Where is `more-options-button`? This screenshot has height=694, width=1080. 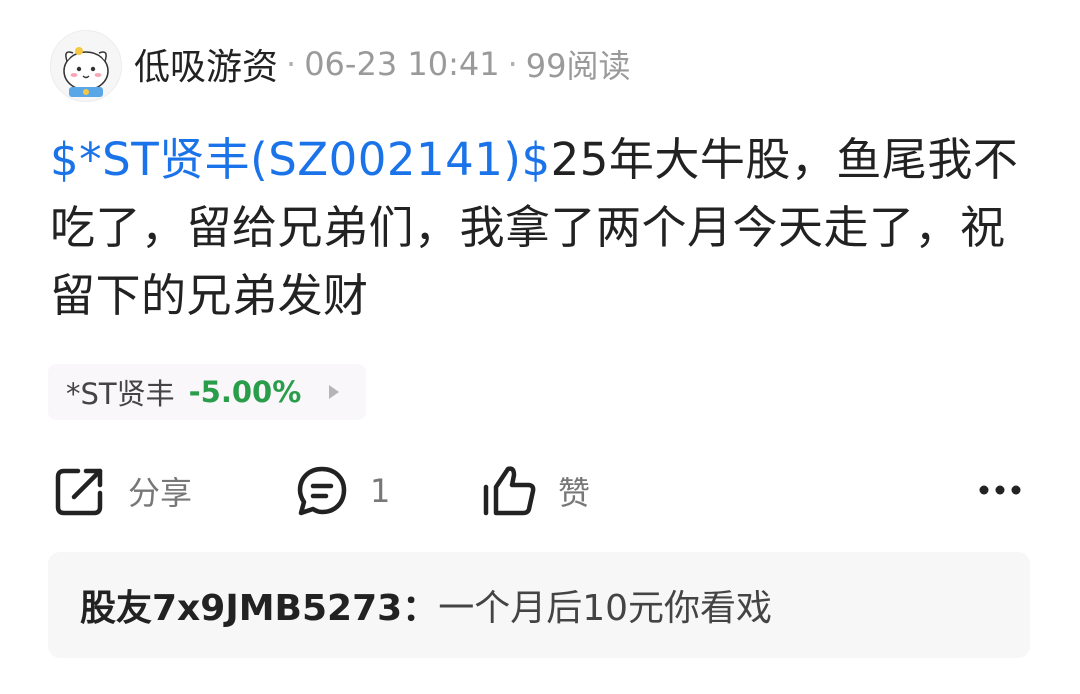
more-options-button is located at coordinates (1000, 490).